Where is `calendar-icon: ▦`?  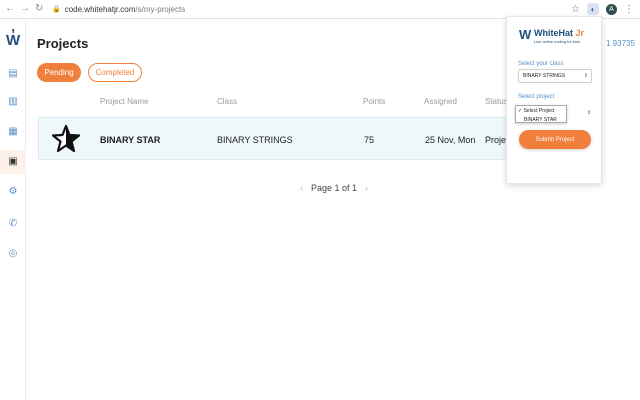
calendar-icon: ▦ is located at coordinates (13, 132).